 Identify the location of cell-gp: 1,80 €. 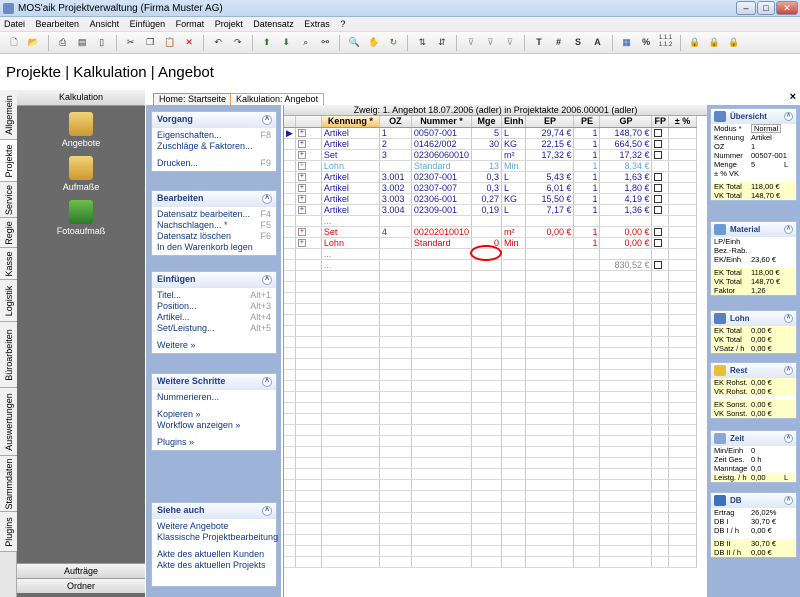
(626, 188).